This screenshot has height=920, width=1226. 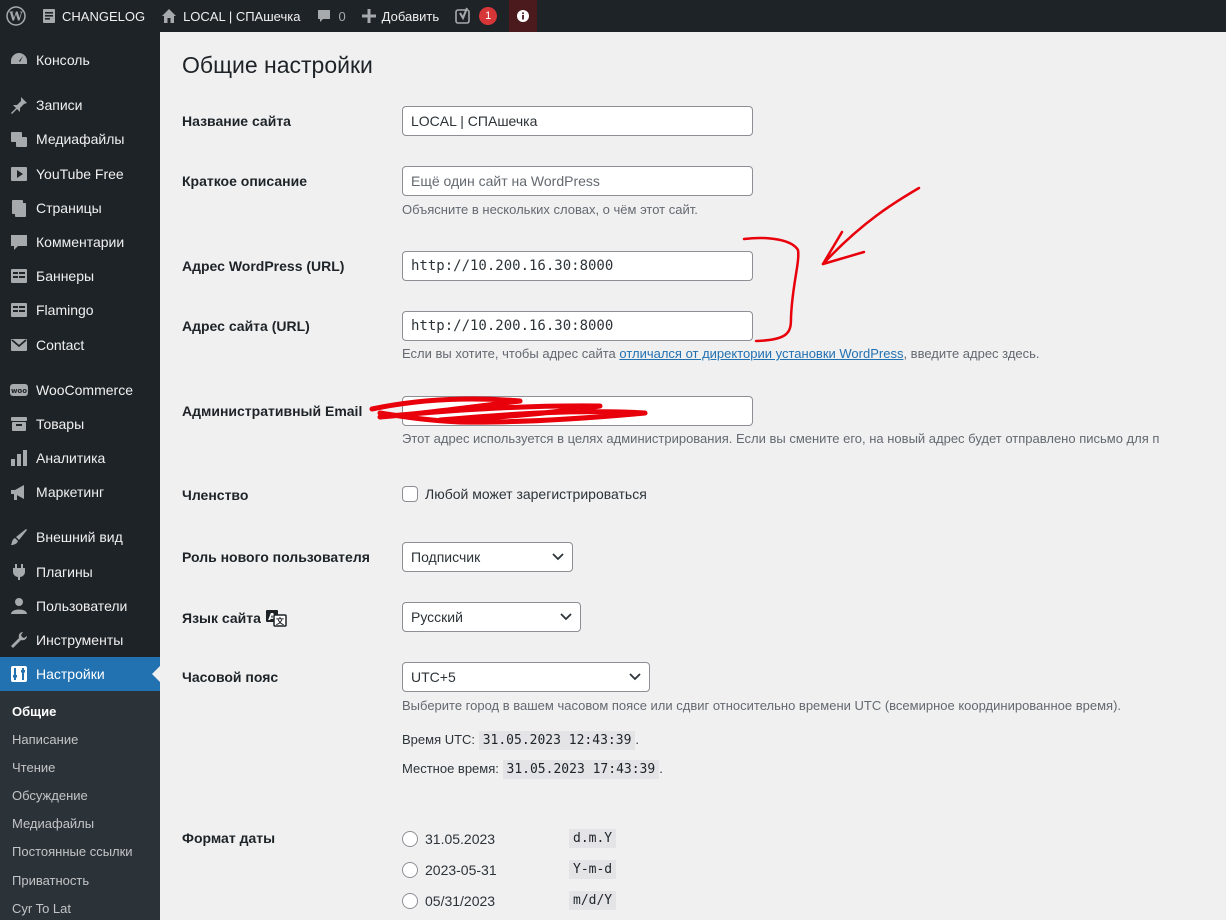 I want to click on date-format-example: 2023-05-31, so click(x=497, y=870).